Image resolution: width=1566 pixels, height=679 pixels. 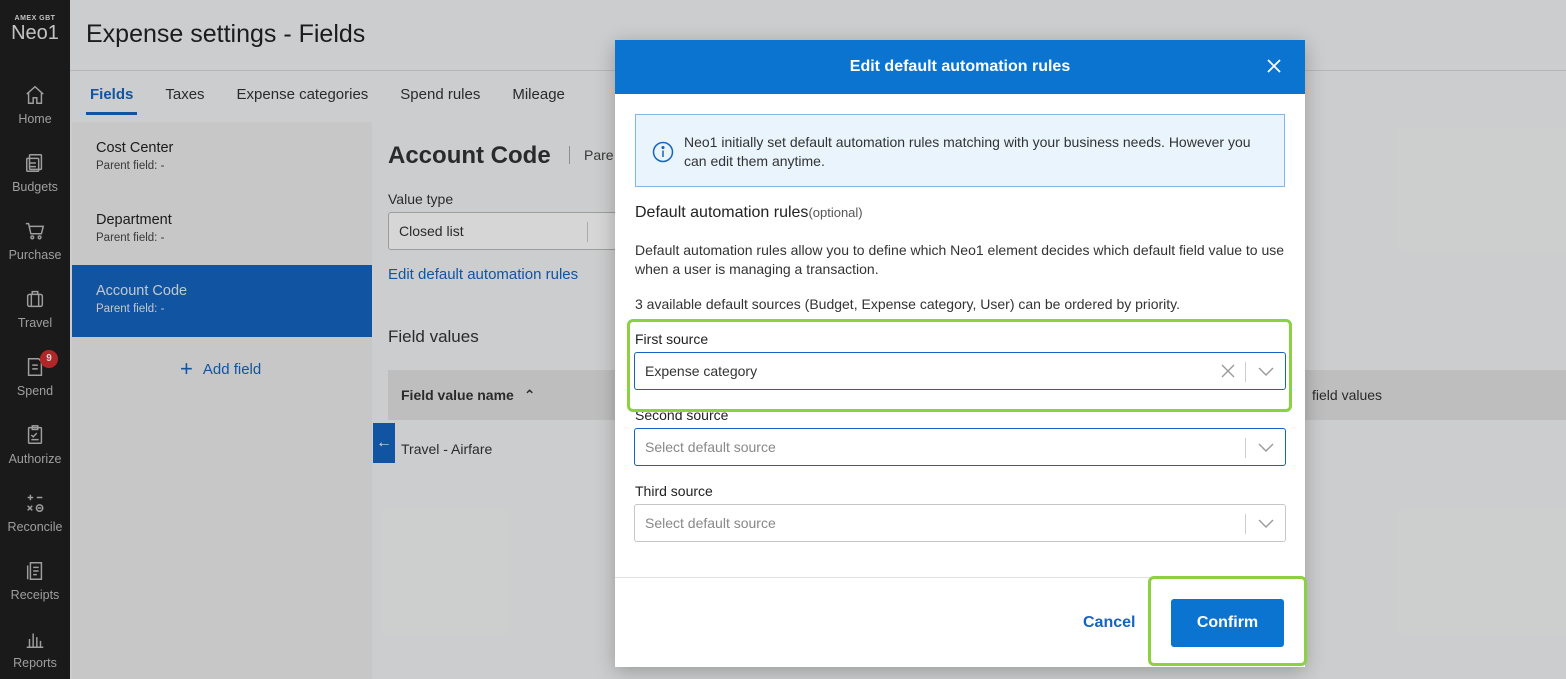 I want to click on confirm-highlight, so click(x=1227, y=621).